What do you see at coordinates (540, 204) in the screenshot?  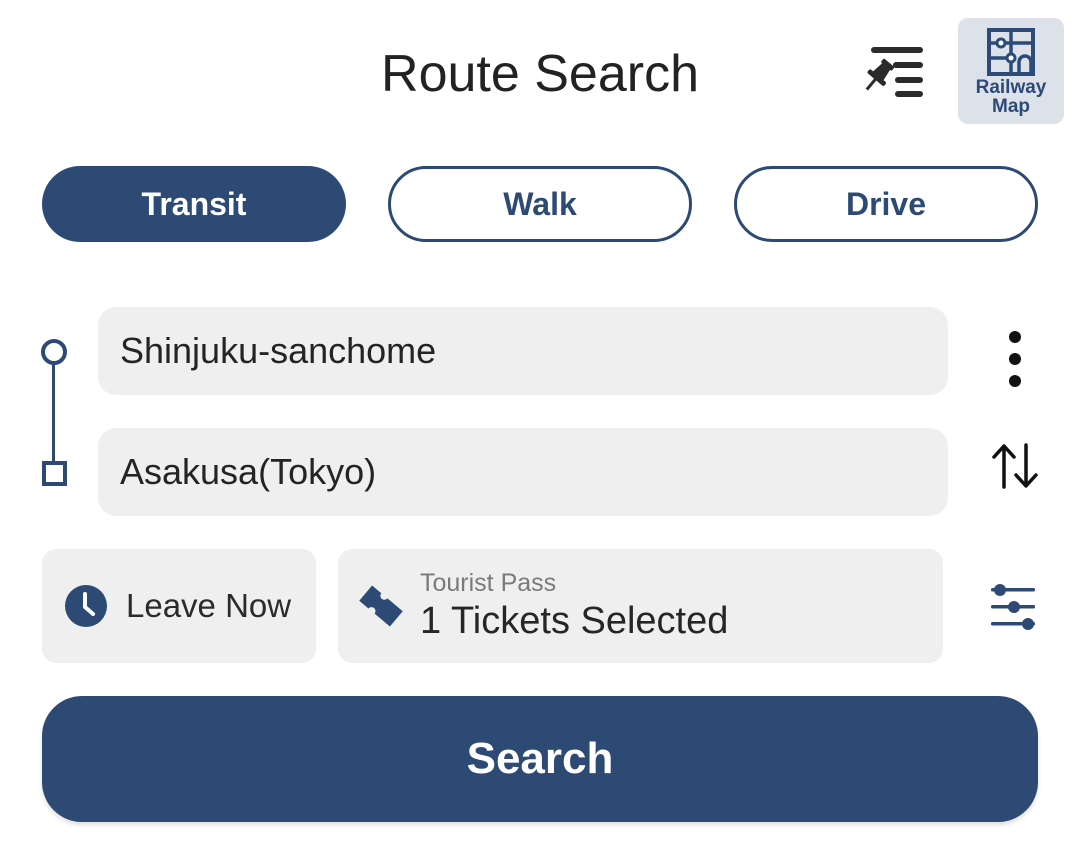 I see `tab-walk: Walk` at bounding box center [540, 204].